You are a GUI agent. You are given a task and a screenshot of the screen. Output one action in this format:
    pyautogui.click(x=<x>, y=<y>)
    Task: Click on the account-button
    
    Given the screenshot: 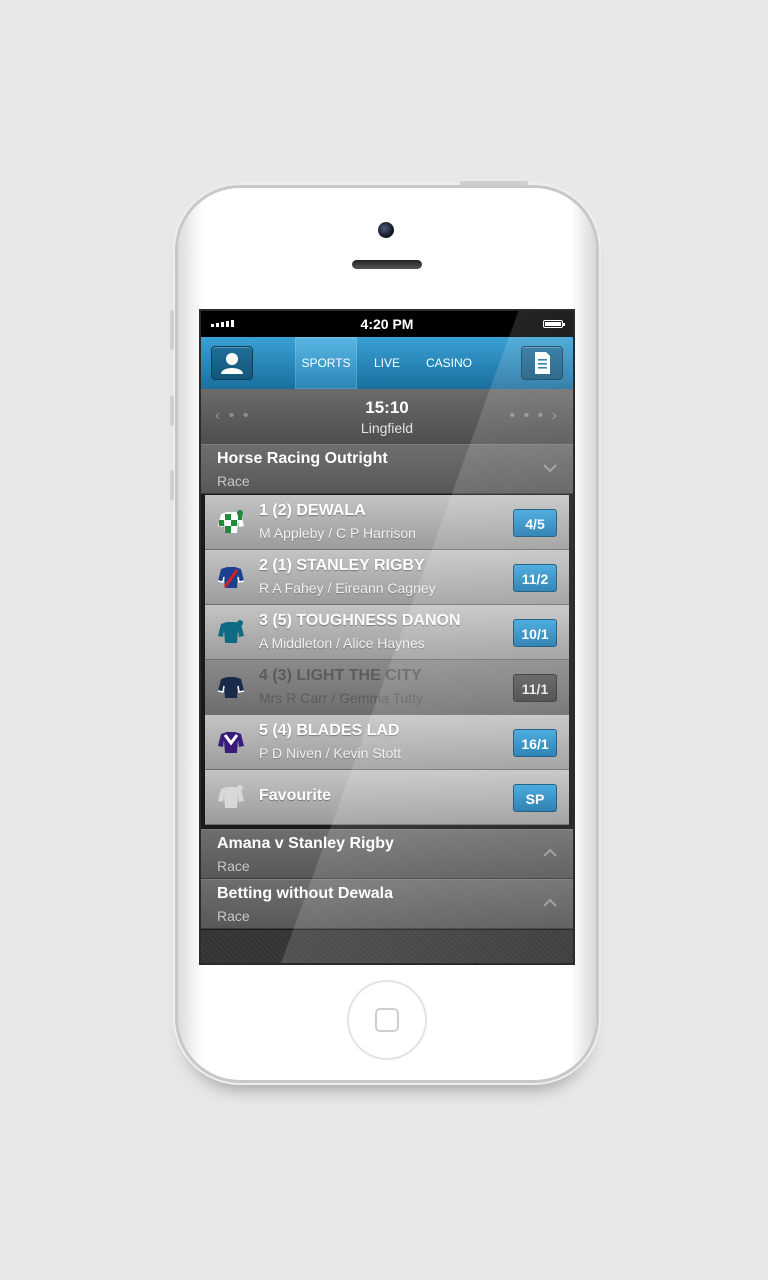 What is the action you would take?
    pyautogui.click(x=232, y=363)
    